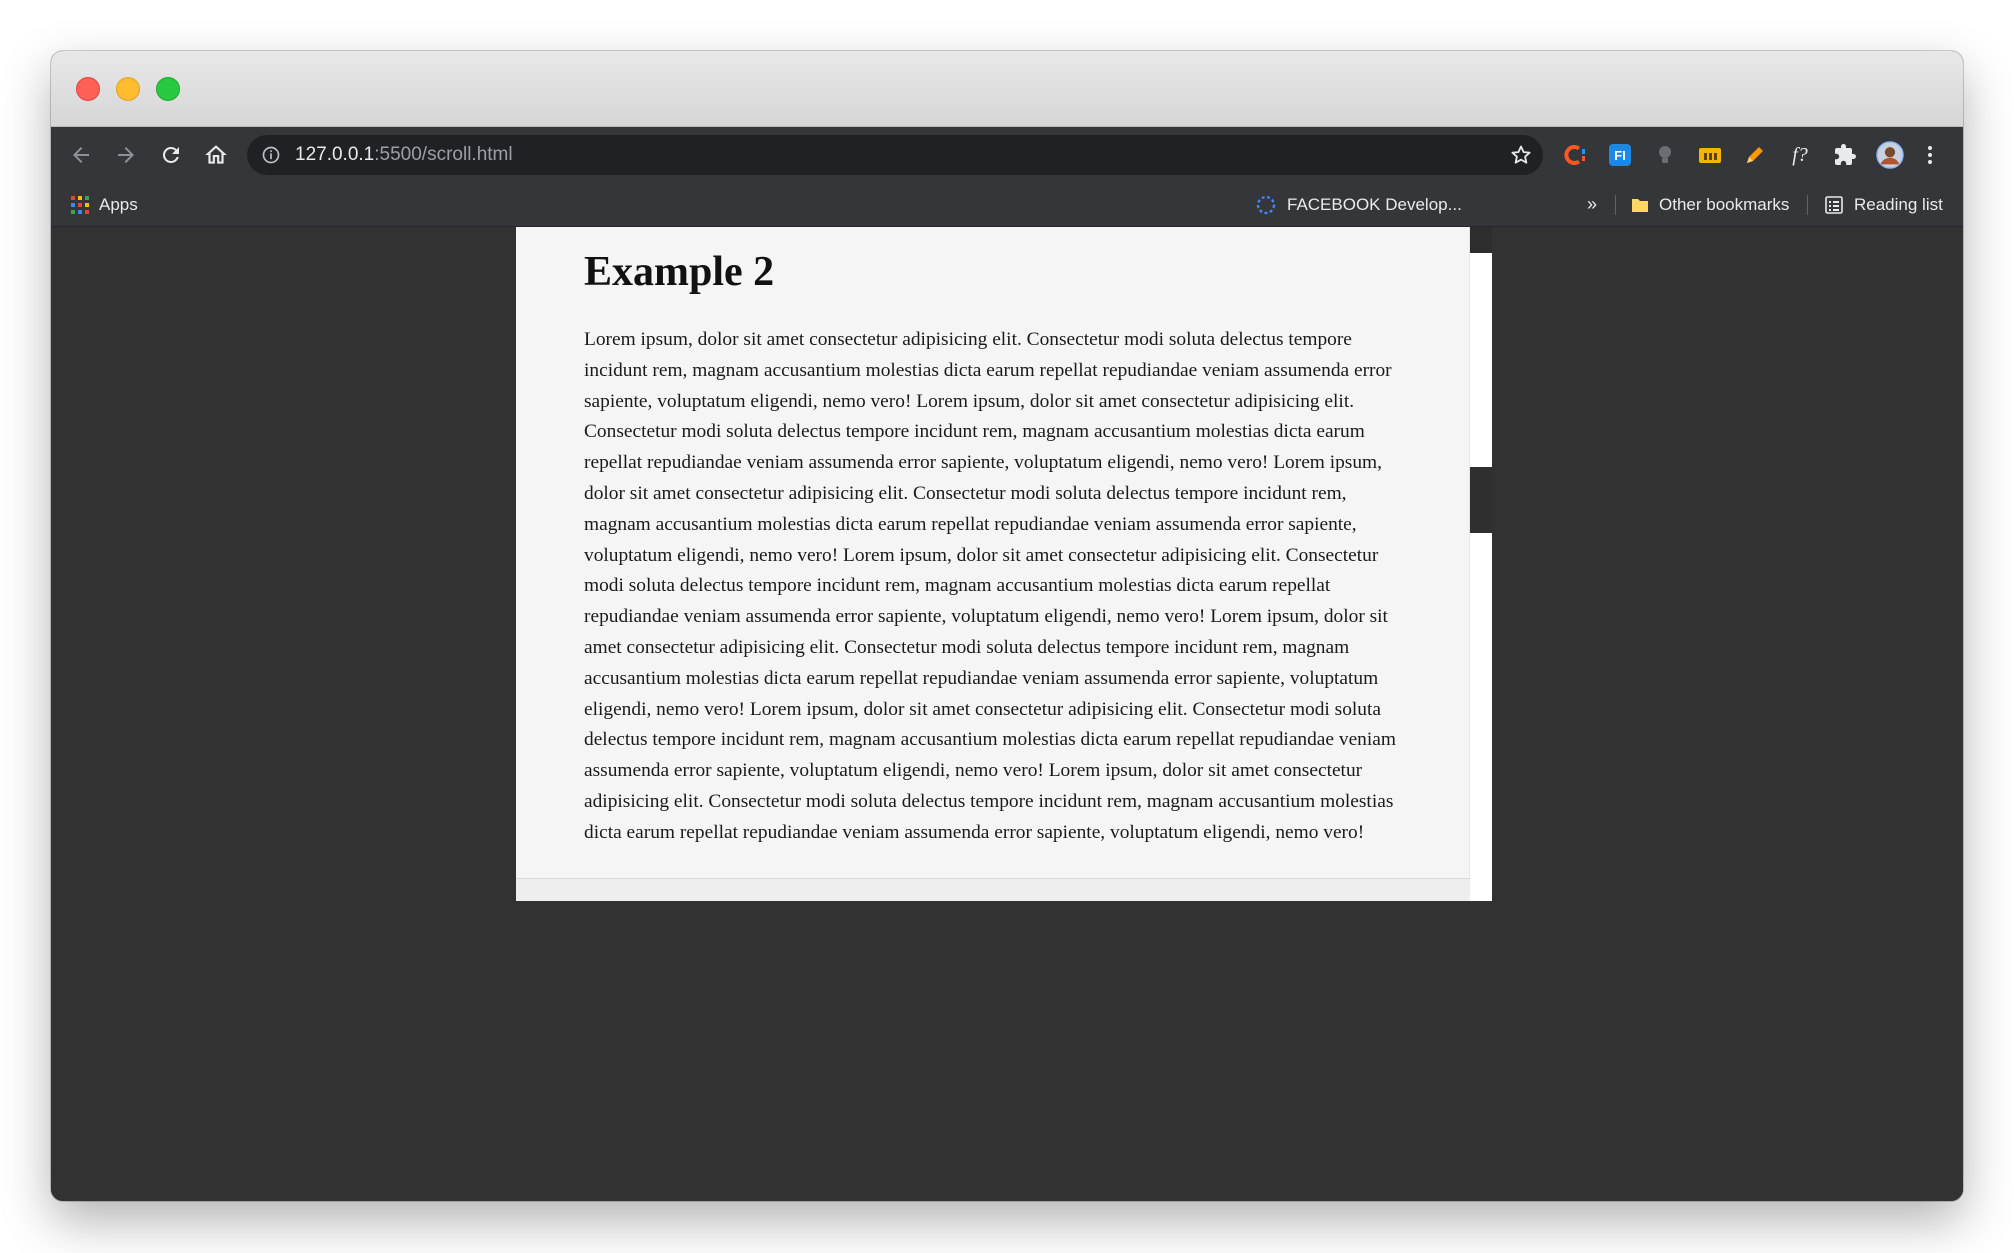 This screenshot has width=2014, height=1253. I want to click on fi-extension-icon: FI, so click(1620, 155).